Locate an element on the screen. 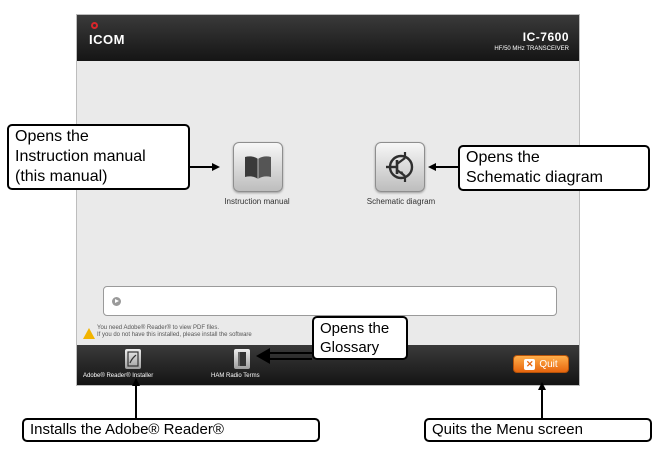 The image size is (654, 453). arrow-glossary is located at coordinates (284, 356).